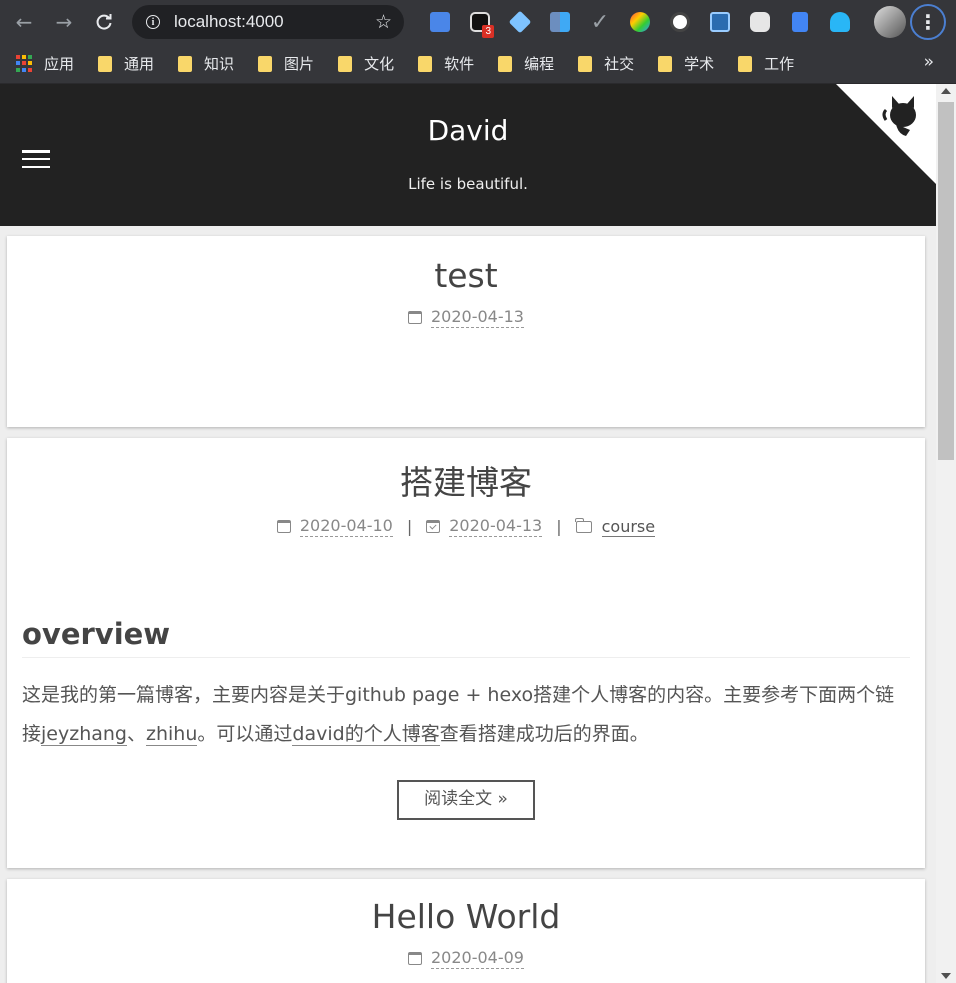  Describe the element at coordinates (139, 64) in the screenshot. I see `bookmark-label: 通用` at that location.